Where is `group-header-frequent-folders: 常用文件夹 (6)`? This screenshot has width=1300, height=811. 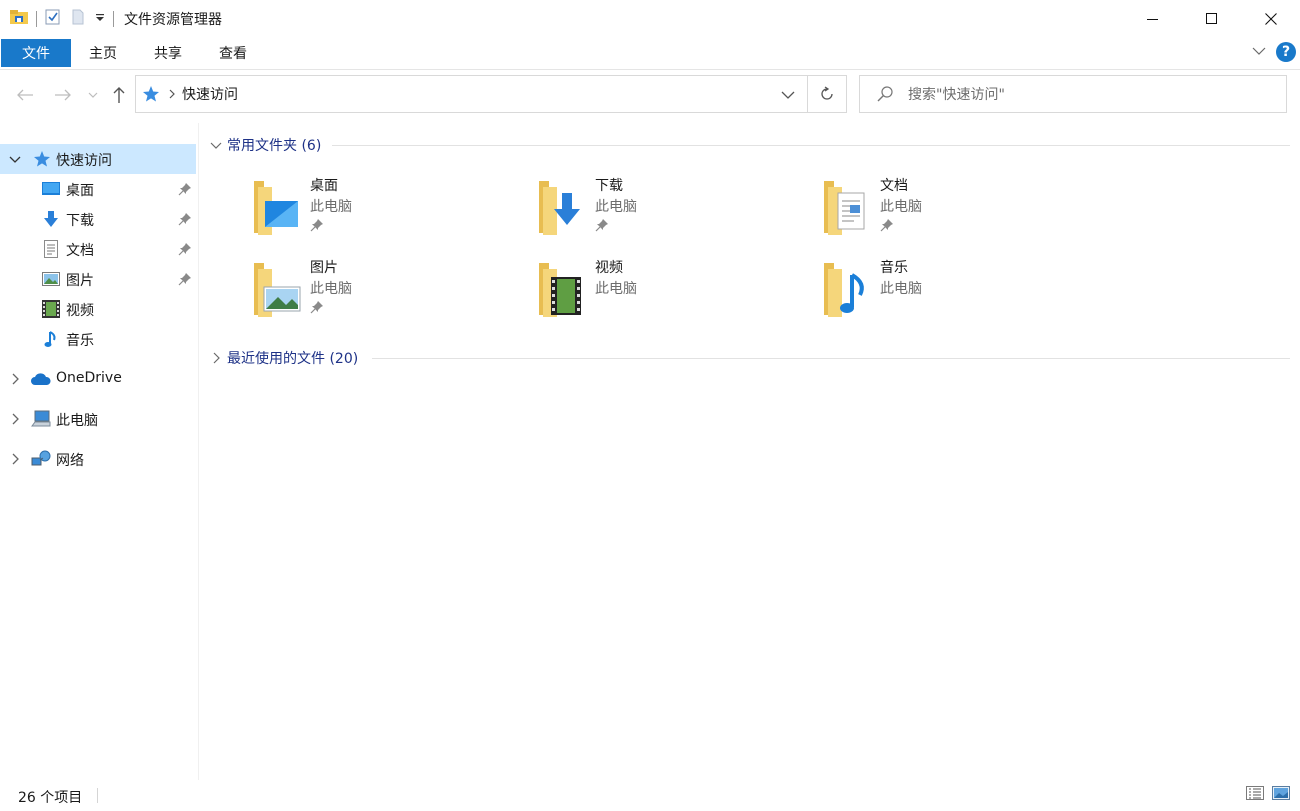
group-header-frequent-folders: 常用文件夹 (6) is located at coordinates (745, 145).